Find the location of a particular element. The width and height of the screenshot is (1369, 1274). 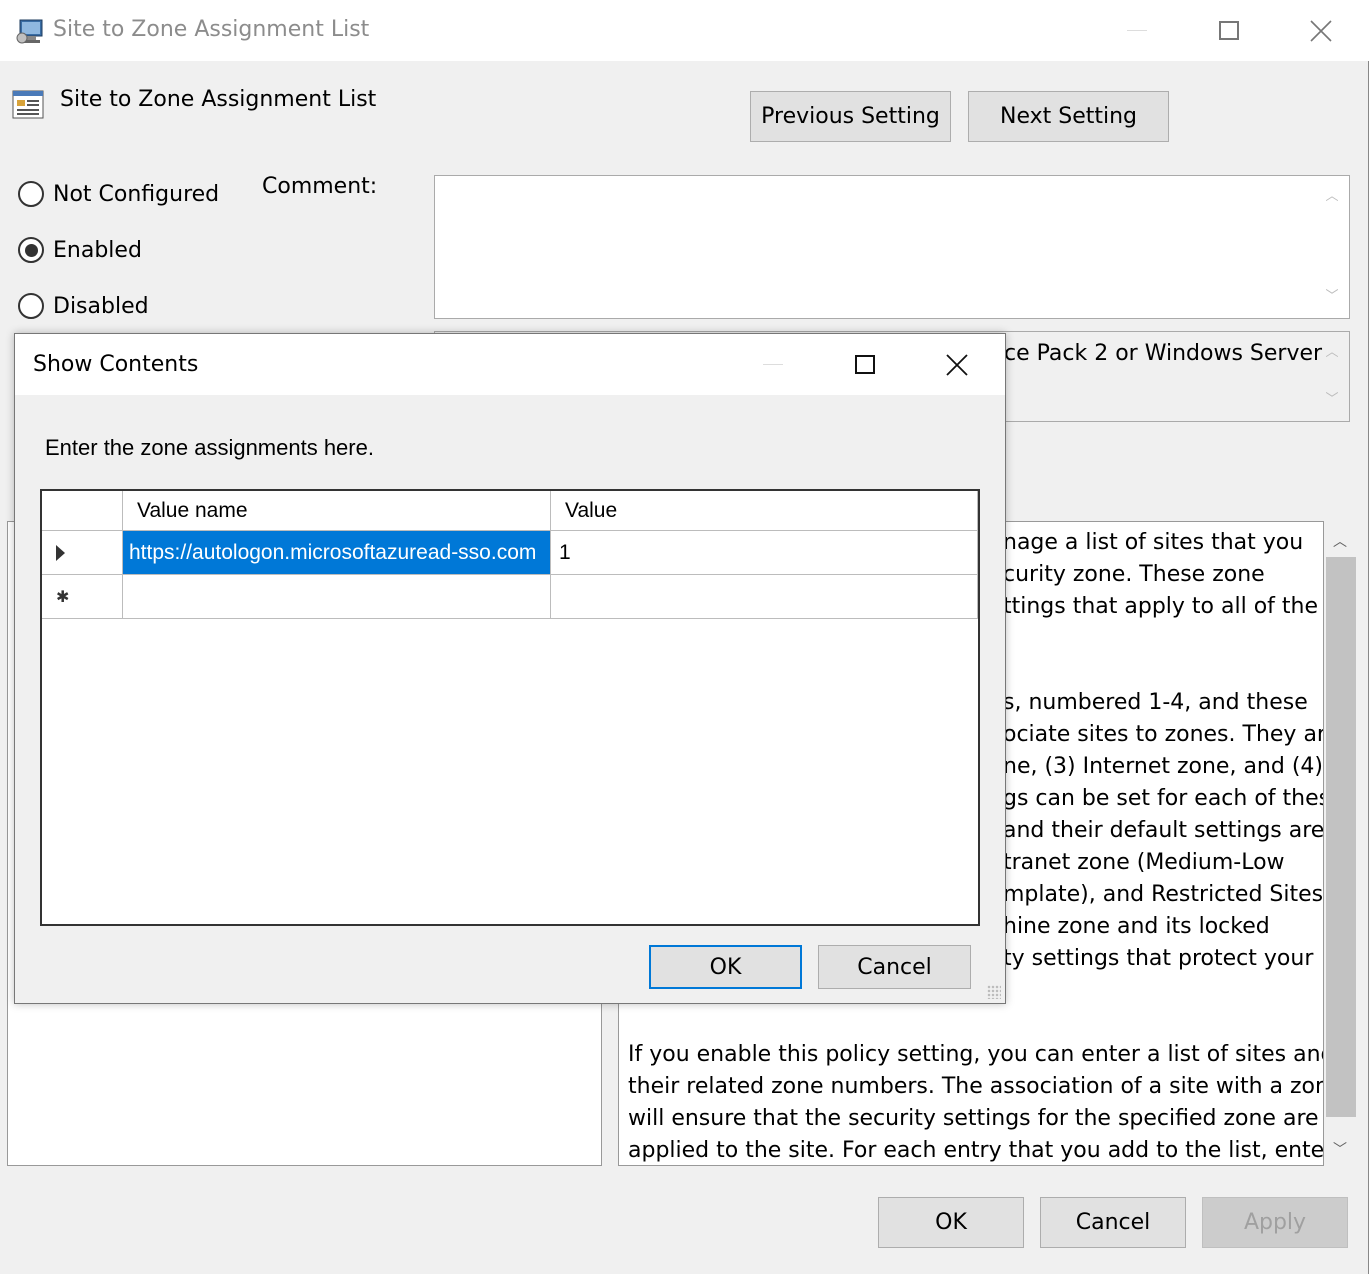

help-text-line: ociate sites to zones. They are: is located at coordinates (1163, 734).